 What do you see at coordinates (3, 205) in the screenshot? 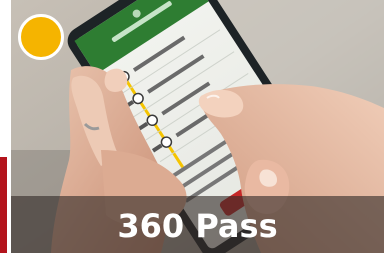
I see `red-edge-strip` at bounding box center [3, 205].